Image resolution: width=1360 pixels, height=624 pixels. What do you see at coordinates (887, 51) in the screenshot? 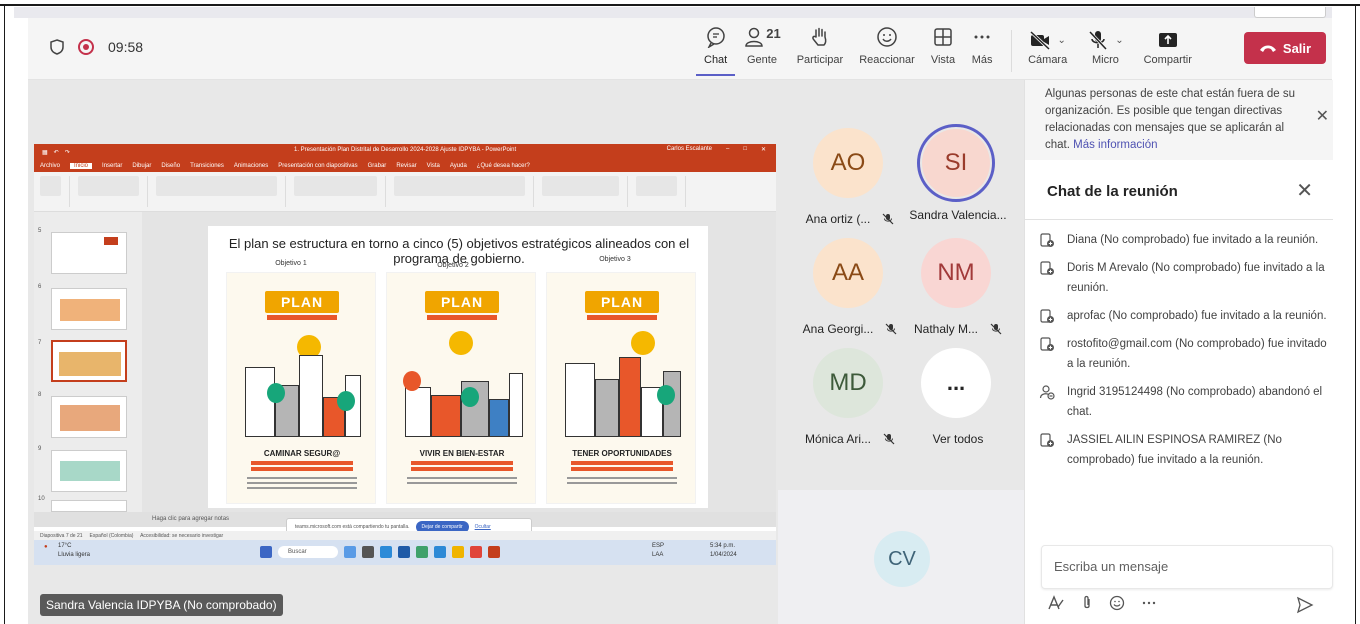
I see `react-button: Reaccionar` at bounding box center [887, 51].